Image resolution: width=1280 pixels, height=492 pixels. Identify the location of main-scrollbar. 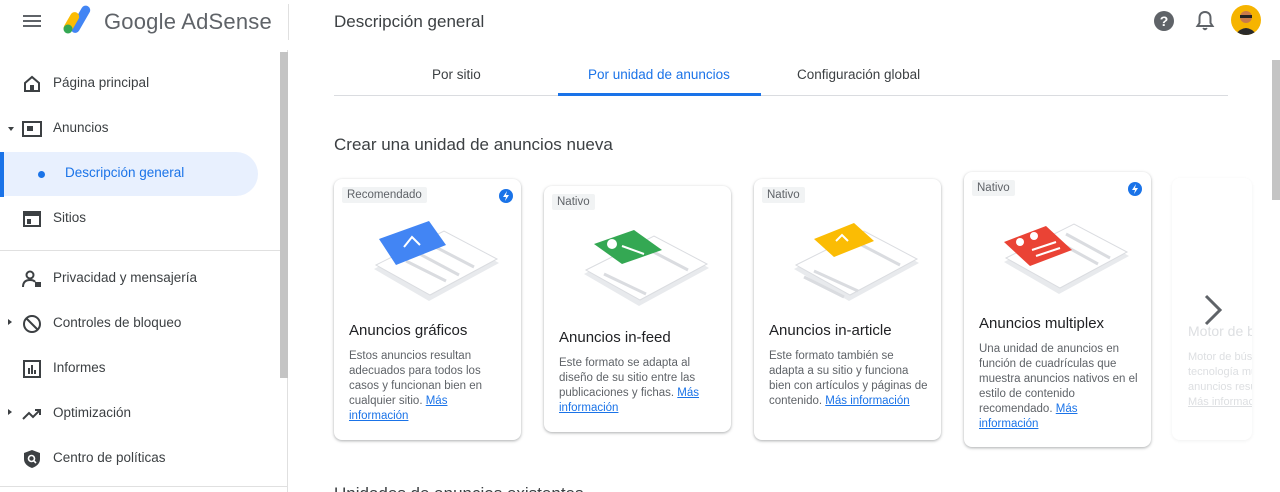
(1276, 130).